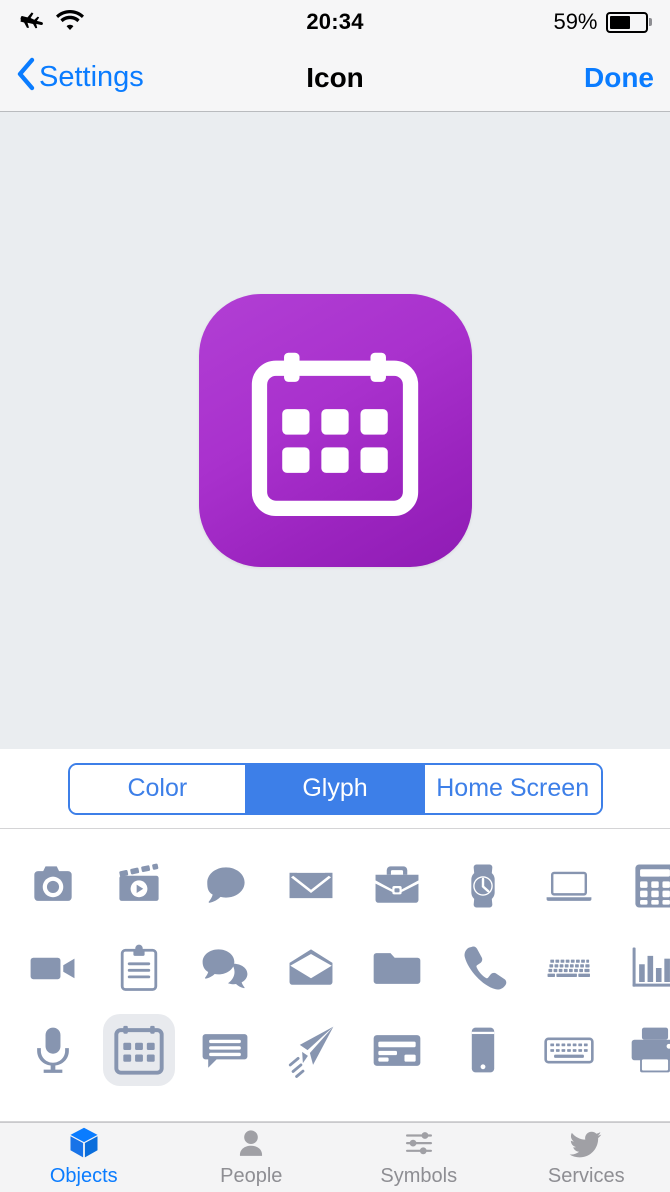 Image resolution: width=670 pixels, height=1192 pixels. Describe the element at coordinates (569, 968) in the screenshot. I see `glyph-cell-keyboard-perspective` at that location.